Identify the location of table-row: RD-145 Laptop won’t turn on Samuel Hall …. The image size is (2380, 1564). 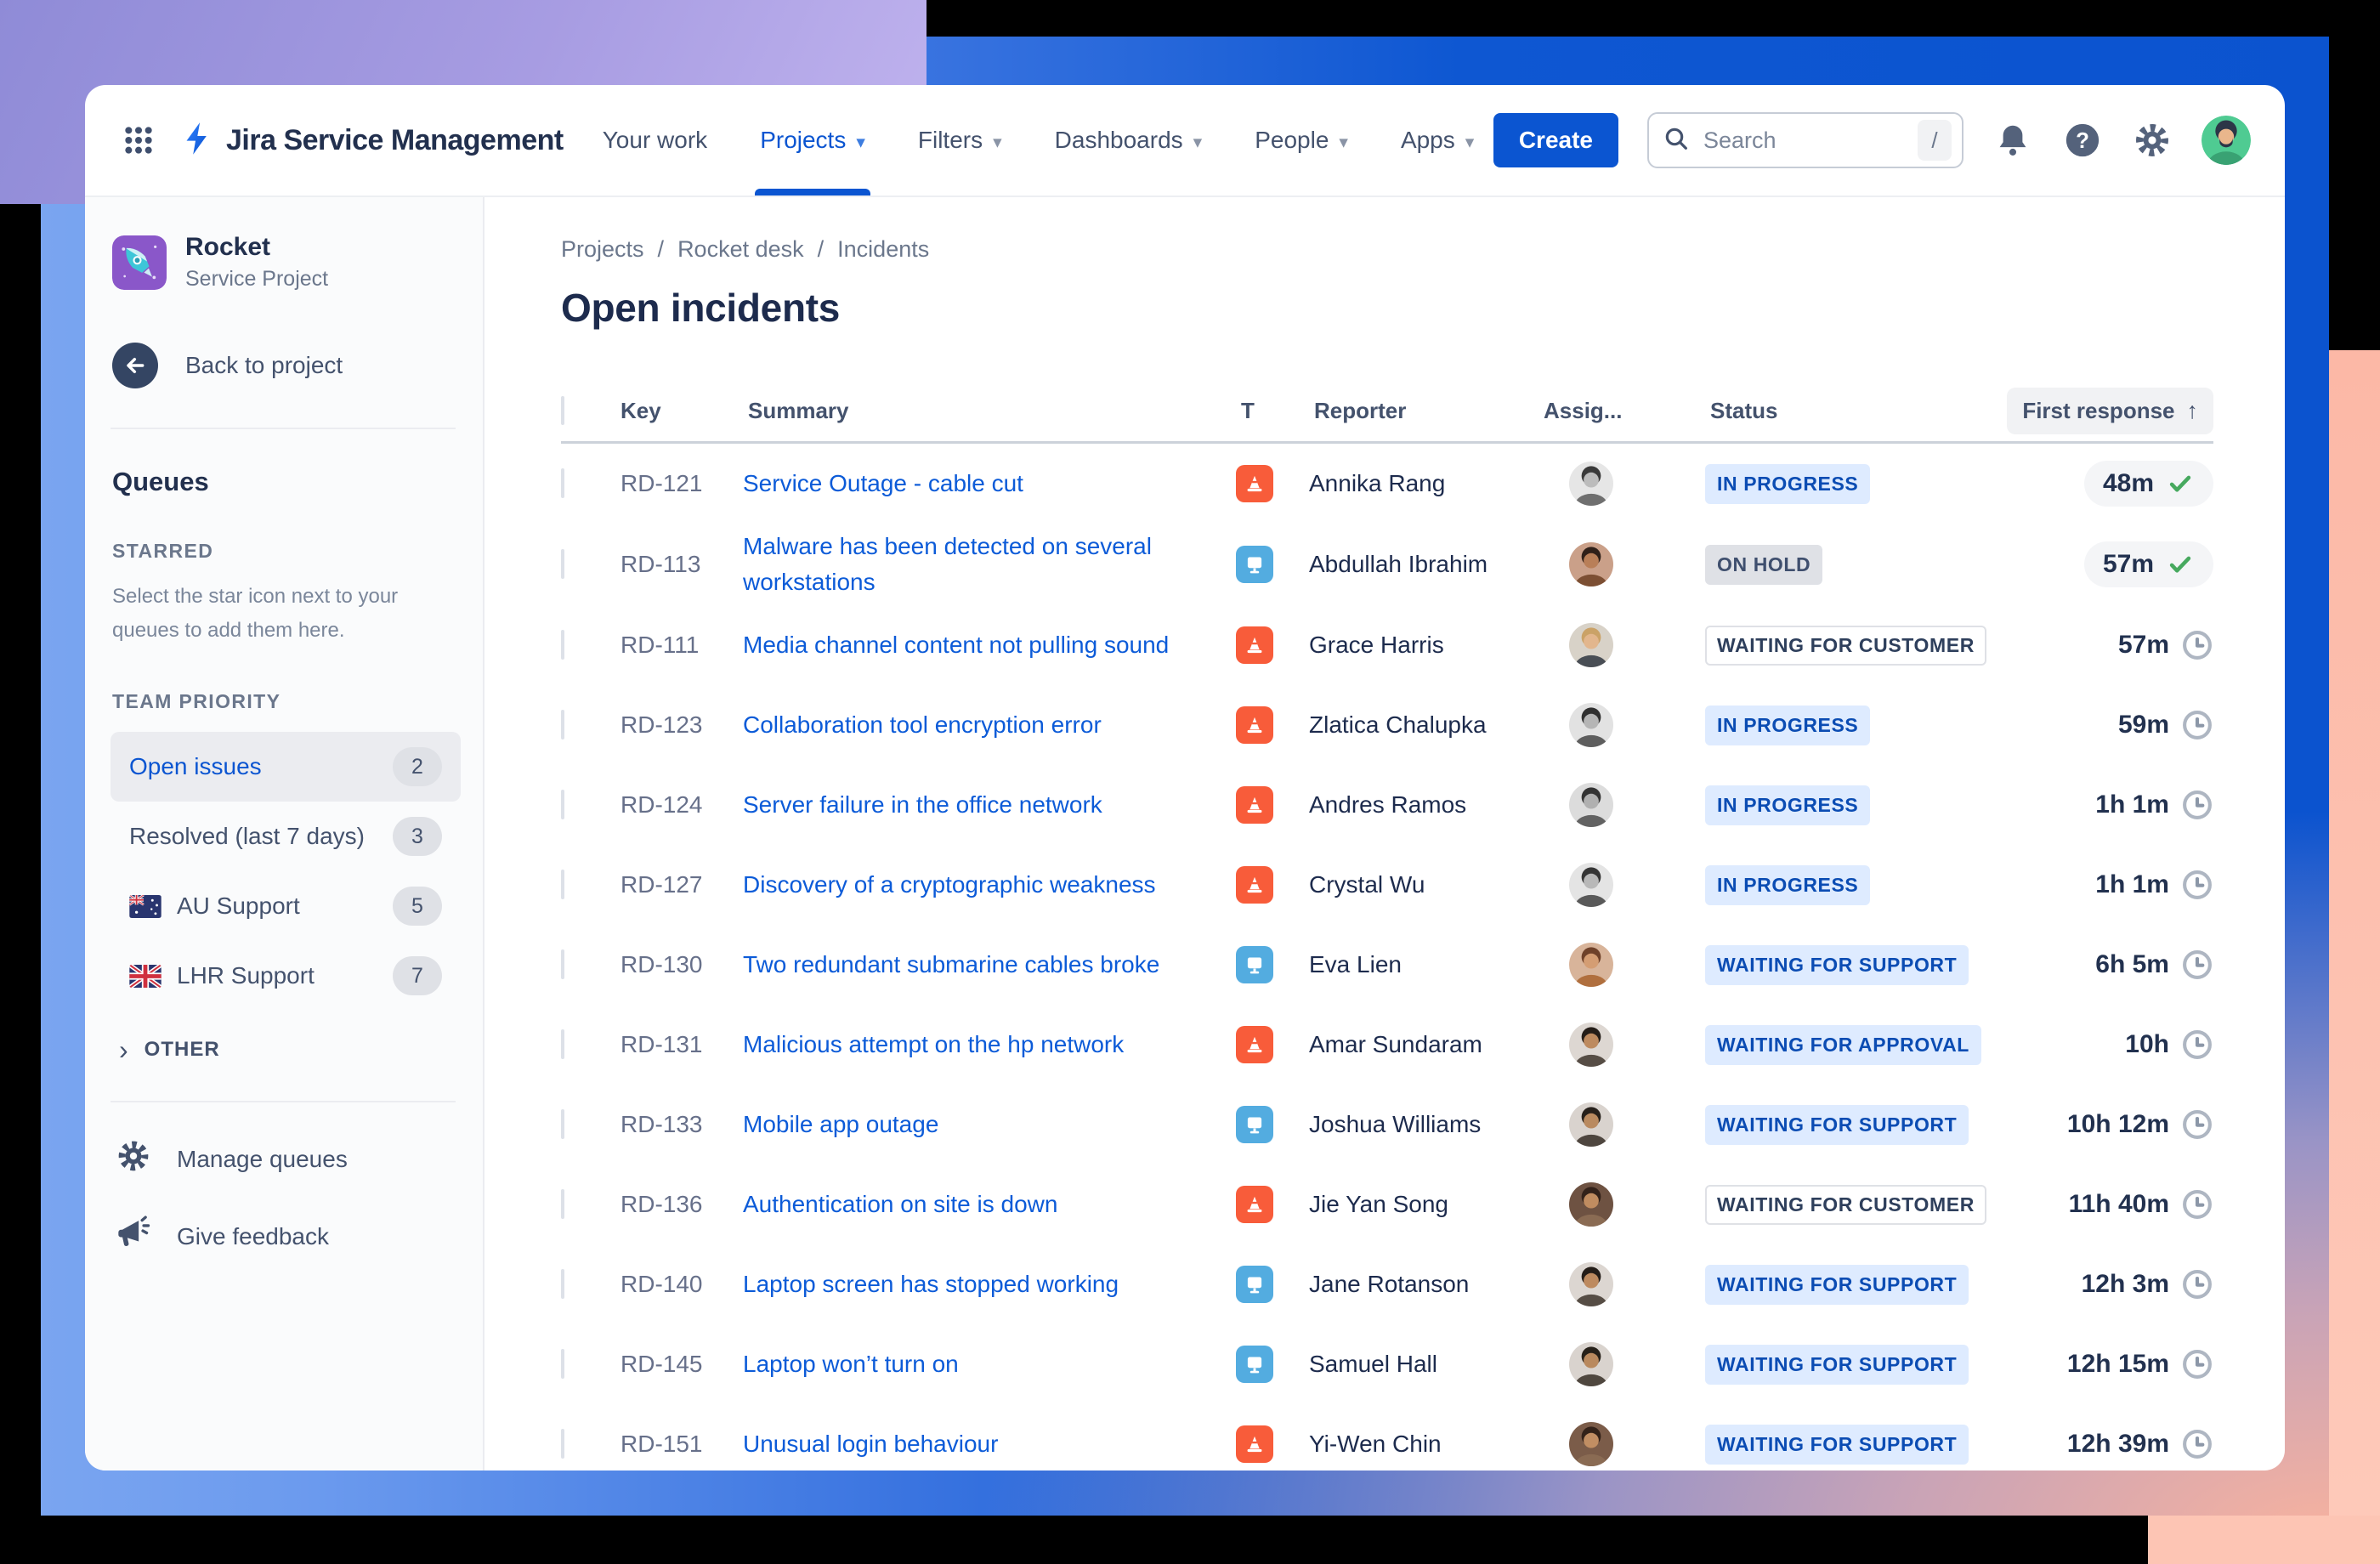
(1387, 1364).